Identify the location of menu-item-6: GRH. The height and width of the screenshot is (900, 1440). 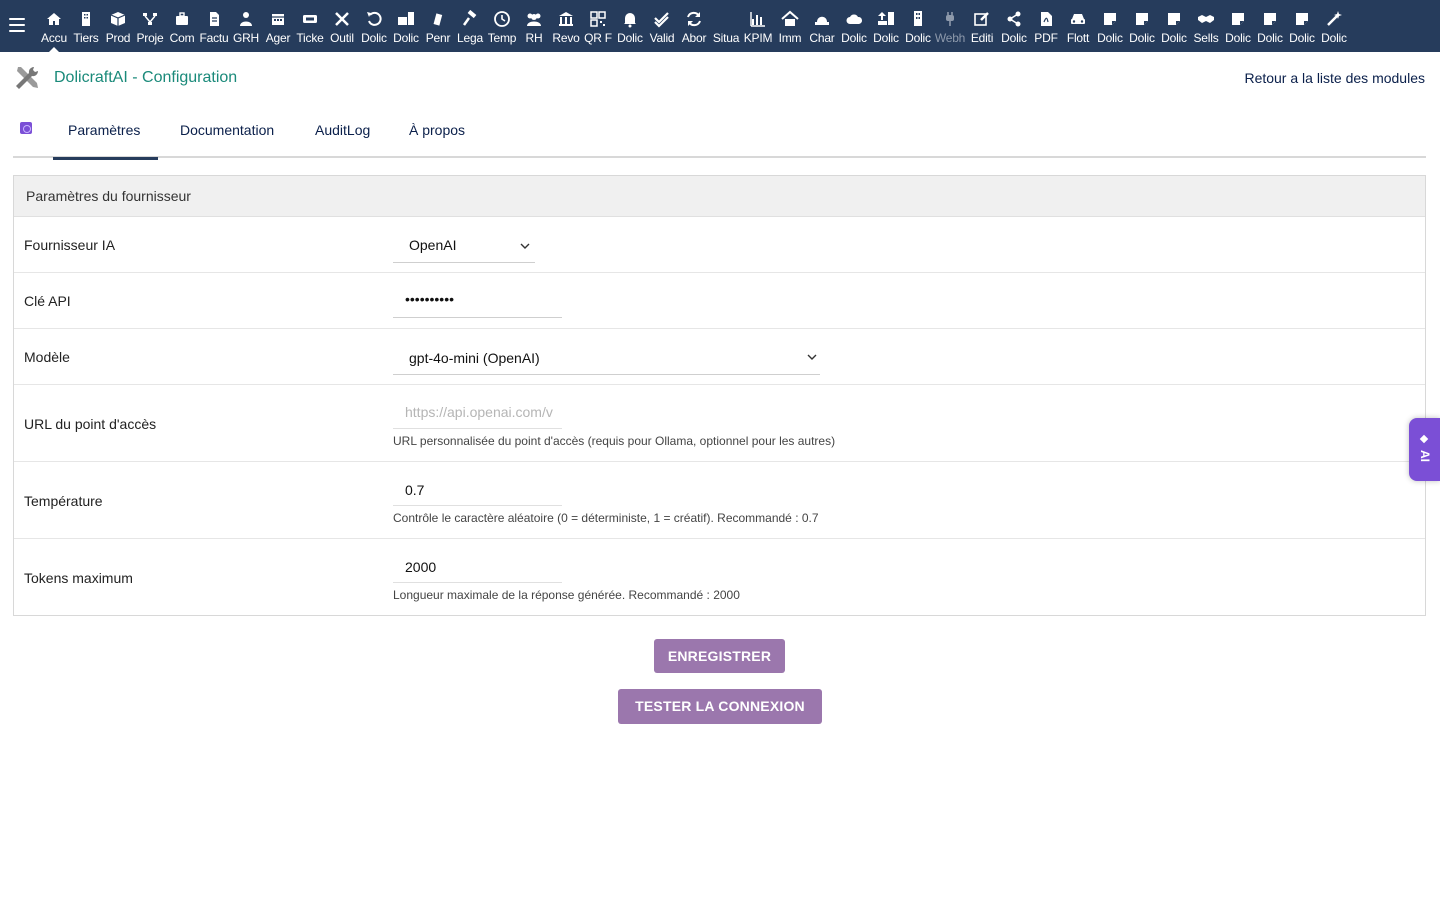
(246, 26).